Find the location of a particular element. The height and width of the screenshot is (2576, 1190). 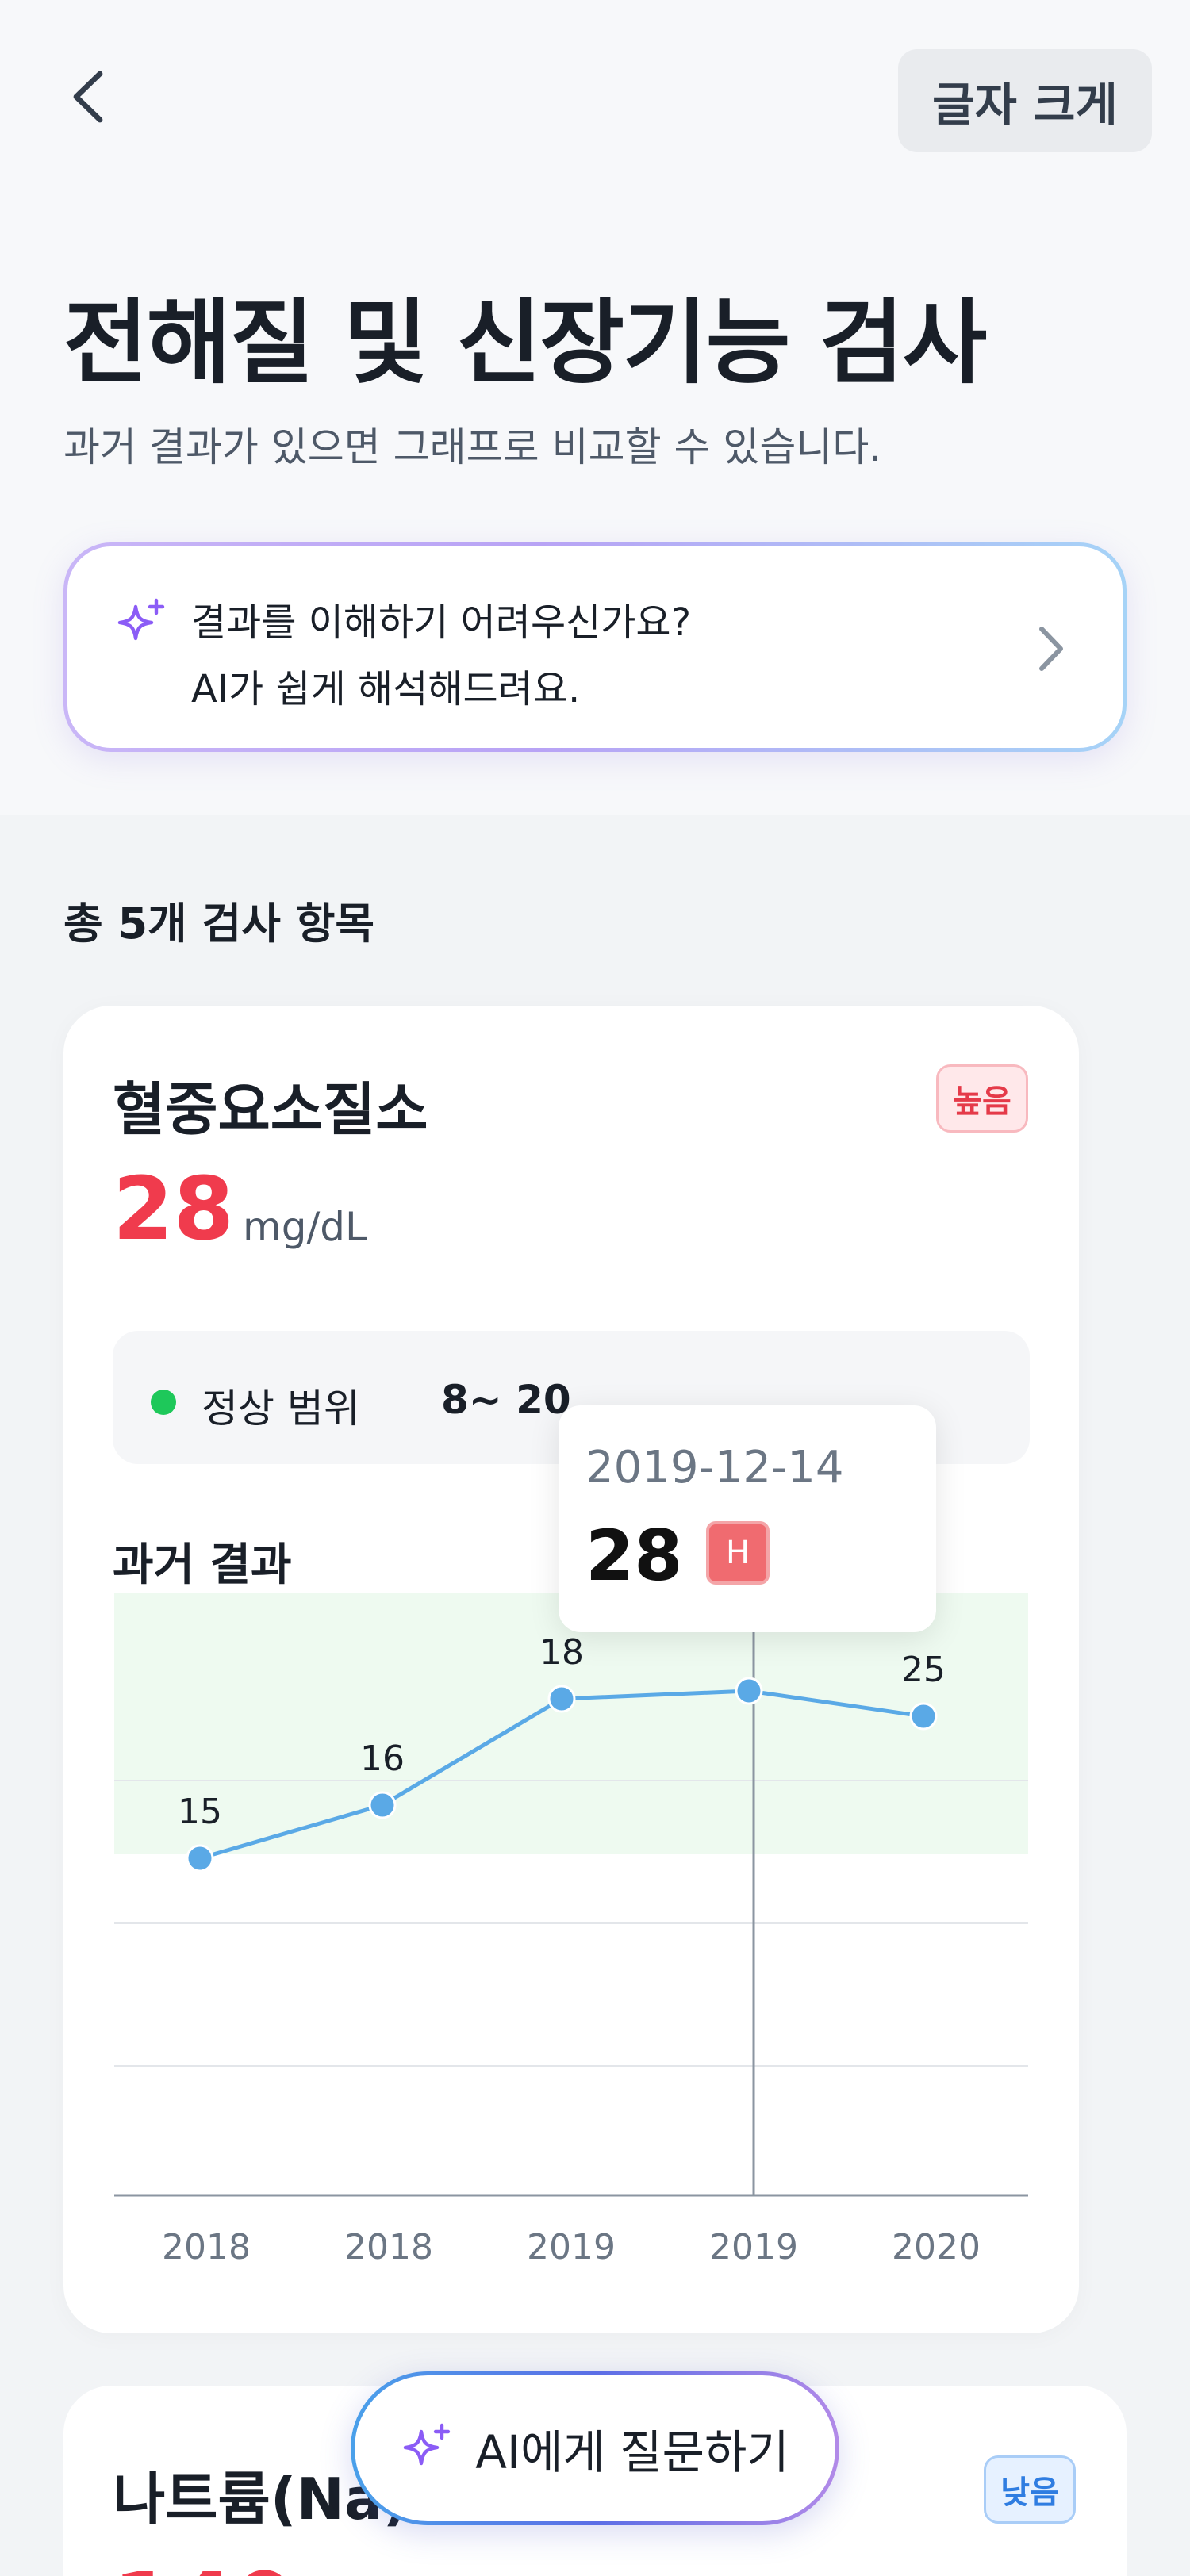

tooltip-high-flag: H is located at coordinates (738, 1553).